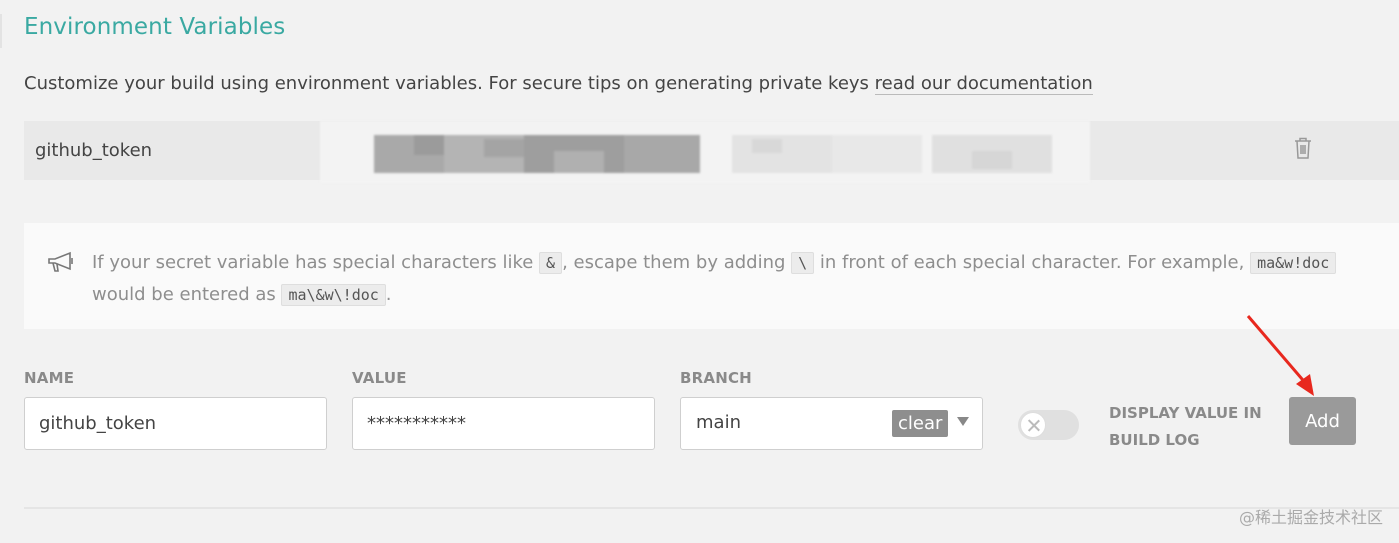 The height and width of the screenshot is (543, 1399). What do you see at coordinates (1303, 148) in the screenshot?
I see `trash-icon` at bounding box center [1303, 148].